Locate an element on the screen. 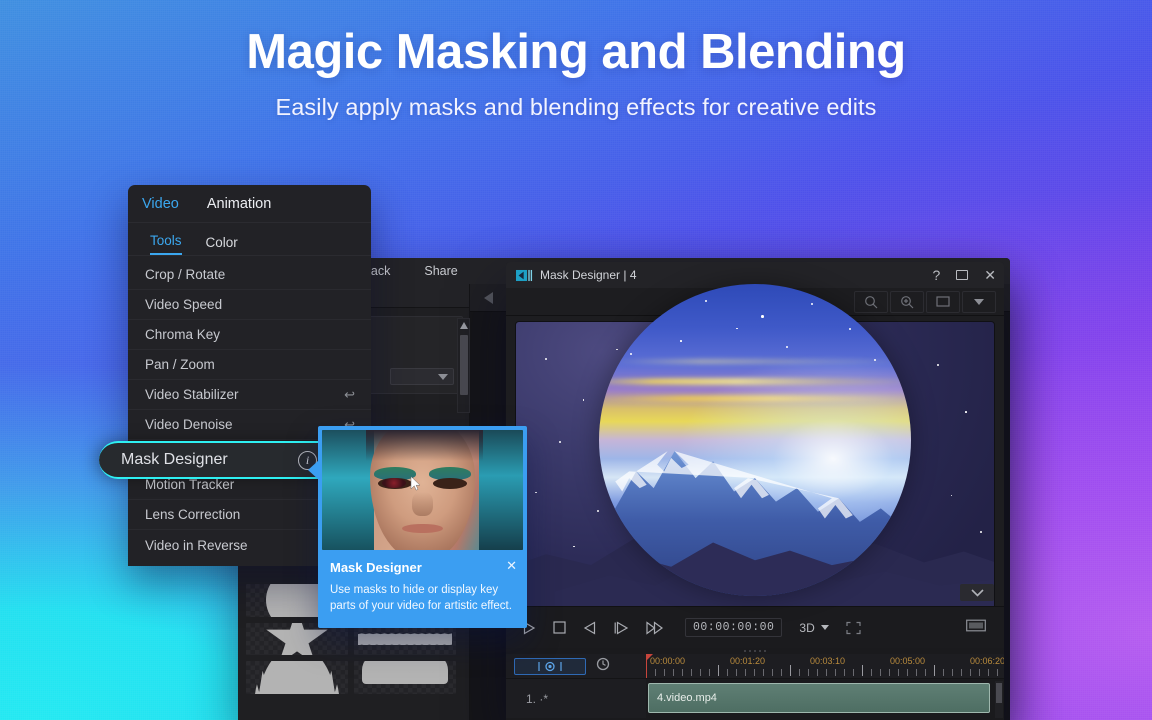  mask-designer-title: Mask Designer | 4 is located at coordinates (588, 275).